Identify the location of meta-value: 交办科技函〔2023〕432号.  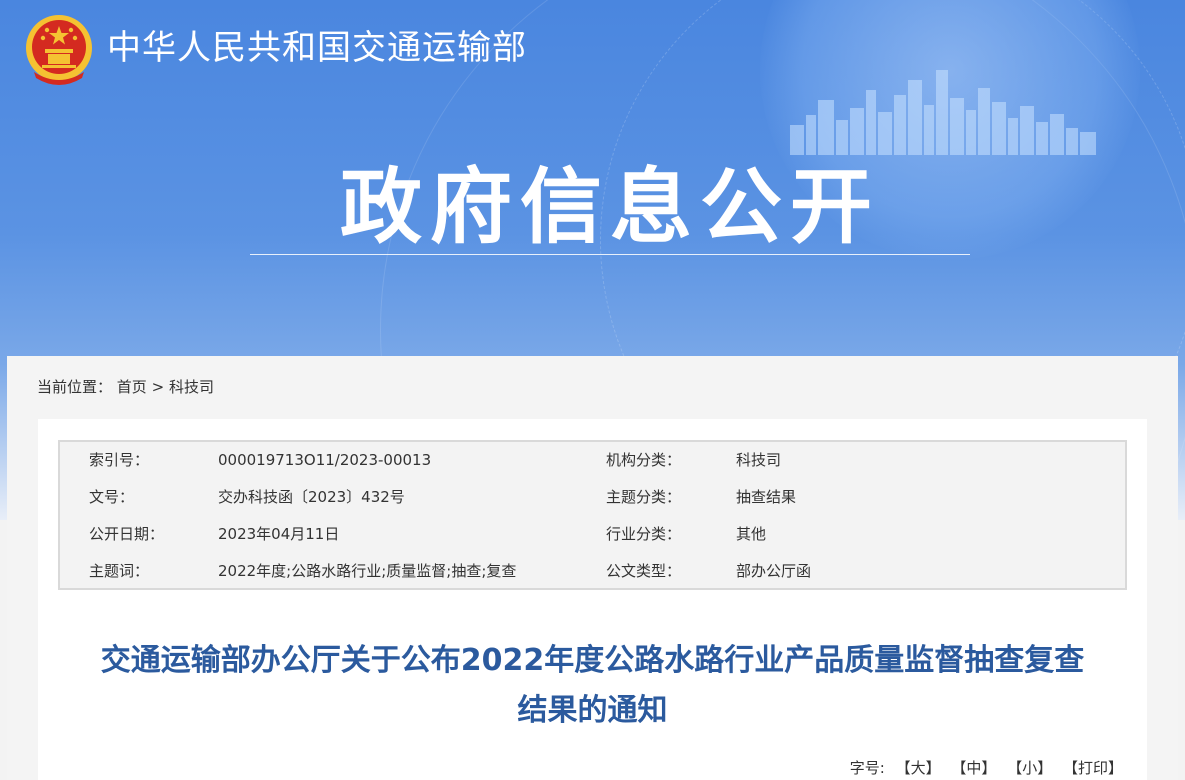
(311, 497).